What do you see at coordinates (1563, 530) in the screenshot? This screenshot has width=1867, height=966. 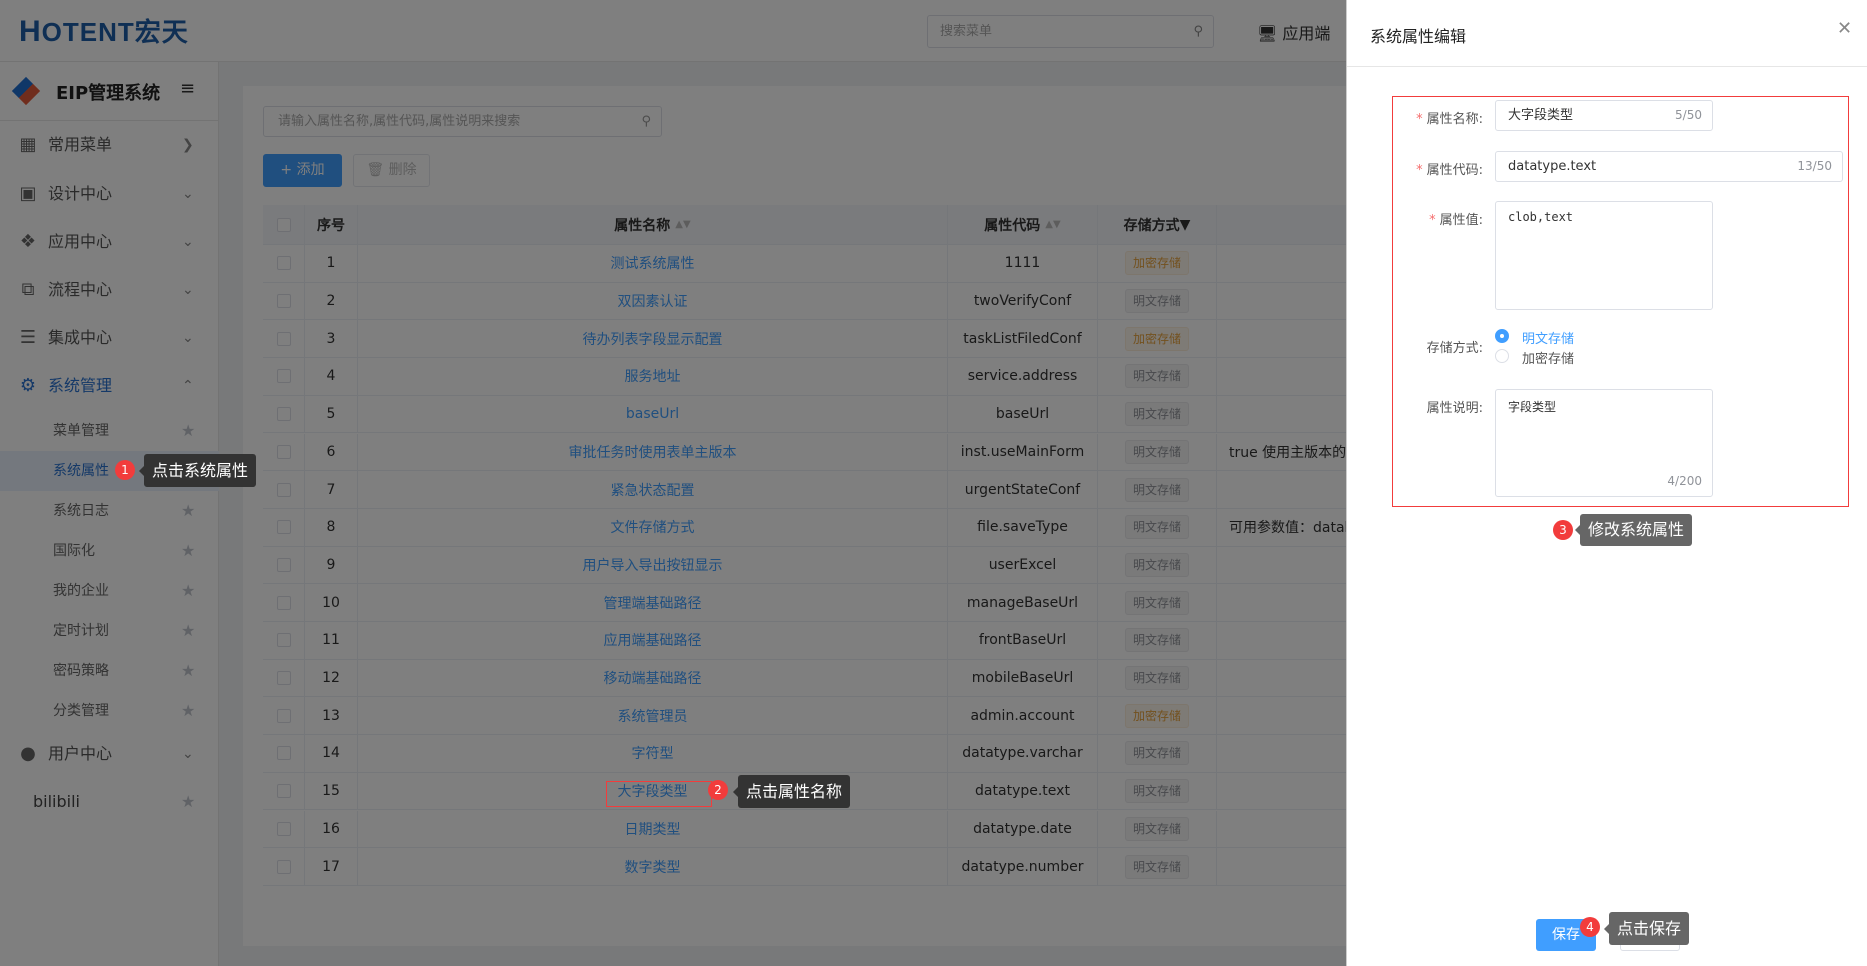 I see `step-badge-3: 3` at bounding box center [1563, 530].